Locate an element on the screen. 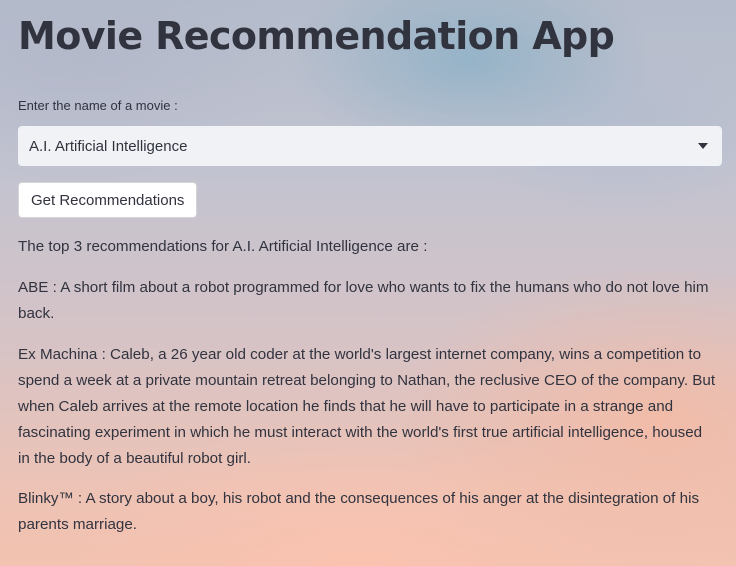 Image resolution: width=736 pixels, height=566 pixels. page-title: Movie Recommendation App is located at coordinates (316, 36).